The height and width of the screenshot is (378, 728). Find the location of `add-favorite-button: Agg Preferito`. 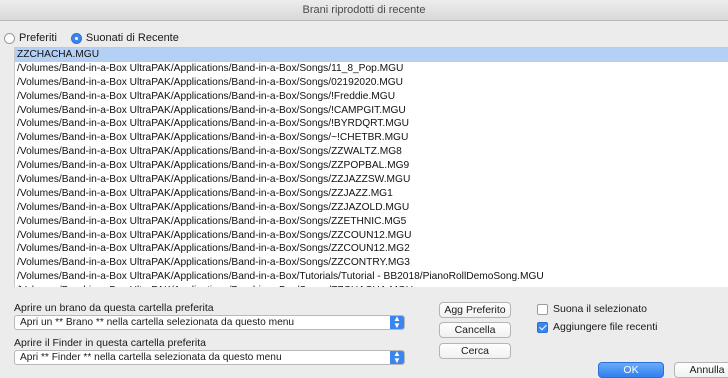

add-favorite-button: Agg Preferito is located at coordinates (475, 310).